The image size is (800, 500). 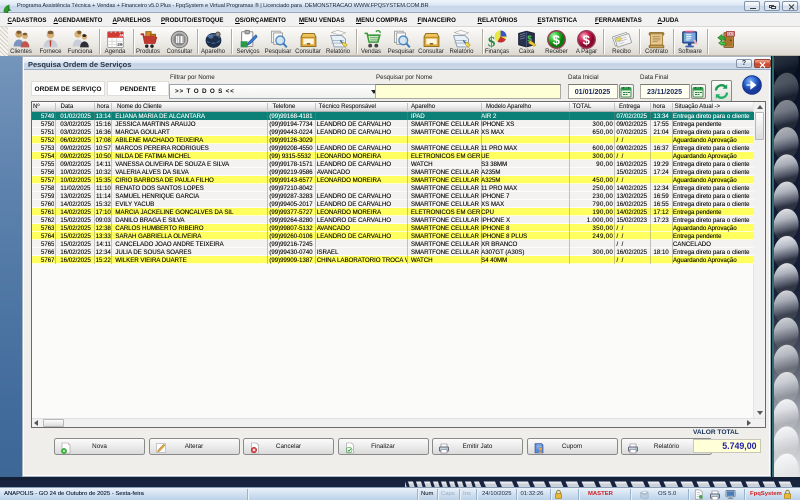 What do you see at coordinates (122, 36) in the screenshot?
I see `svg-text: JAN` at bounding box center [122, 36].